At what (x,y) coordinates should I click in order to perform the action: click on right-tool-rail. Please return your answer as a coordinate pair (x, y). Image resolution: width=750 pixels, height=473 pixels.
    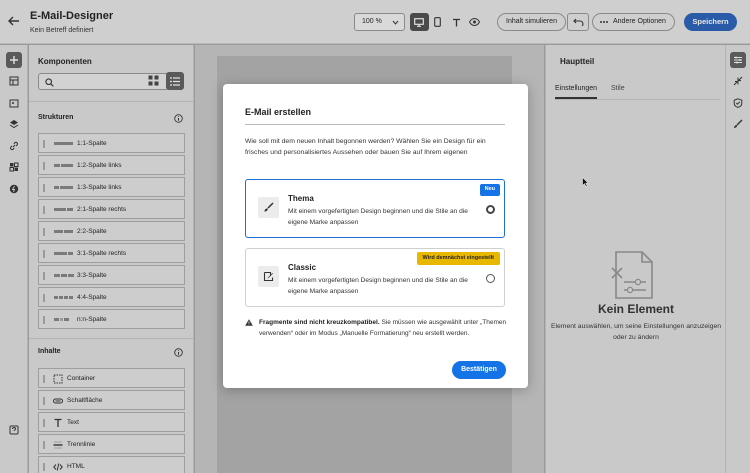
    Looking at the image, I should click on (737, 259).